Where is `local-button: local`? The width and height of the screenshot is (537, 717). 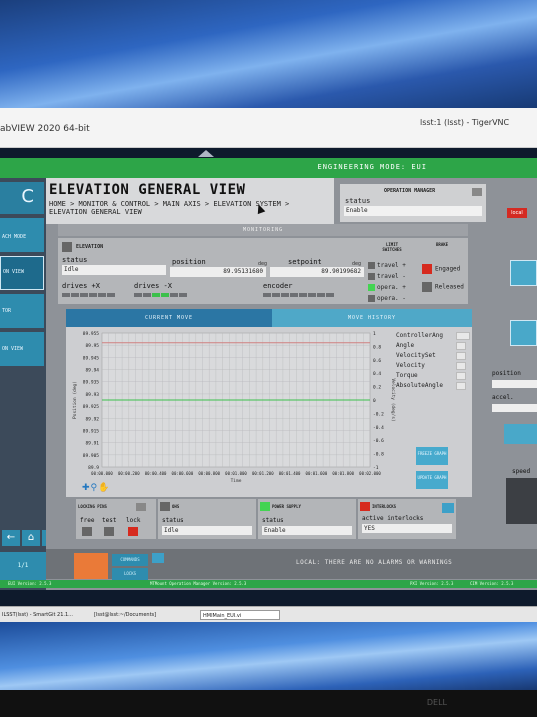 local-button: local is located at coordinates (517, 213).